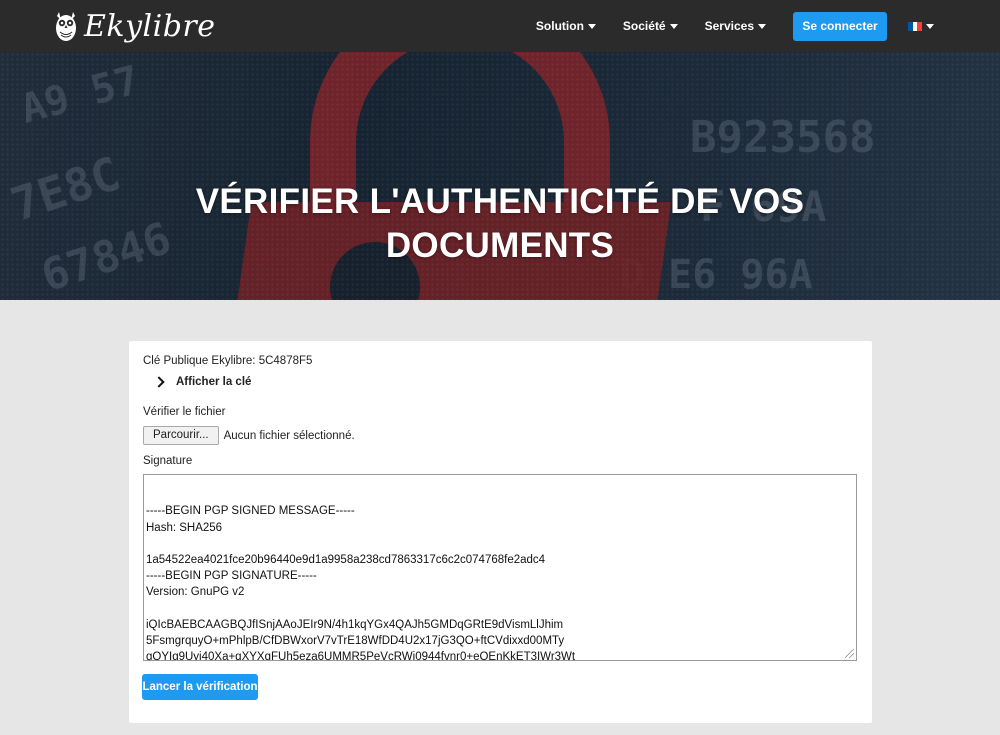  Describe the element at coordinates (729, 26) in the screenshot. I see `nav-item-label: Services` at that location.